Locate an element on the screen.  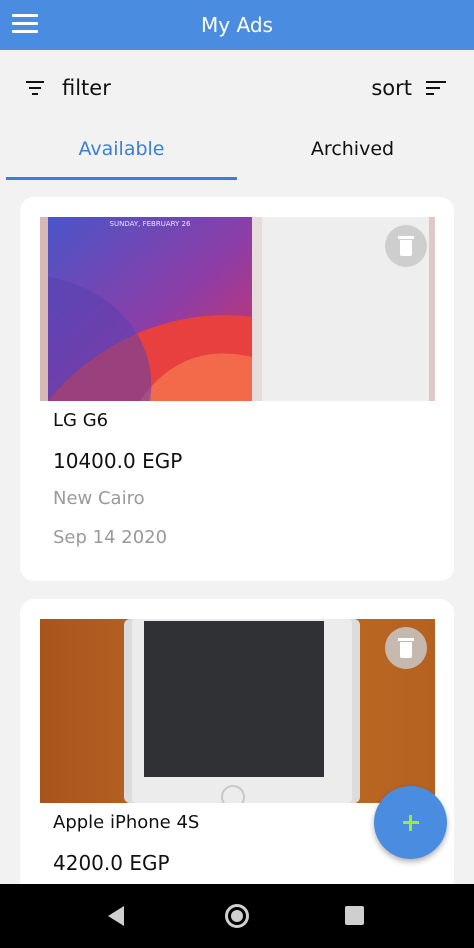
ad-title: LG G6 is located at coordinates (81, 420).